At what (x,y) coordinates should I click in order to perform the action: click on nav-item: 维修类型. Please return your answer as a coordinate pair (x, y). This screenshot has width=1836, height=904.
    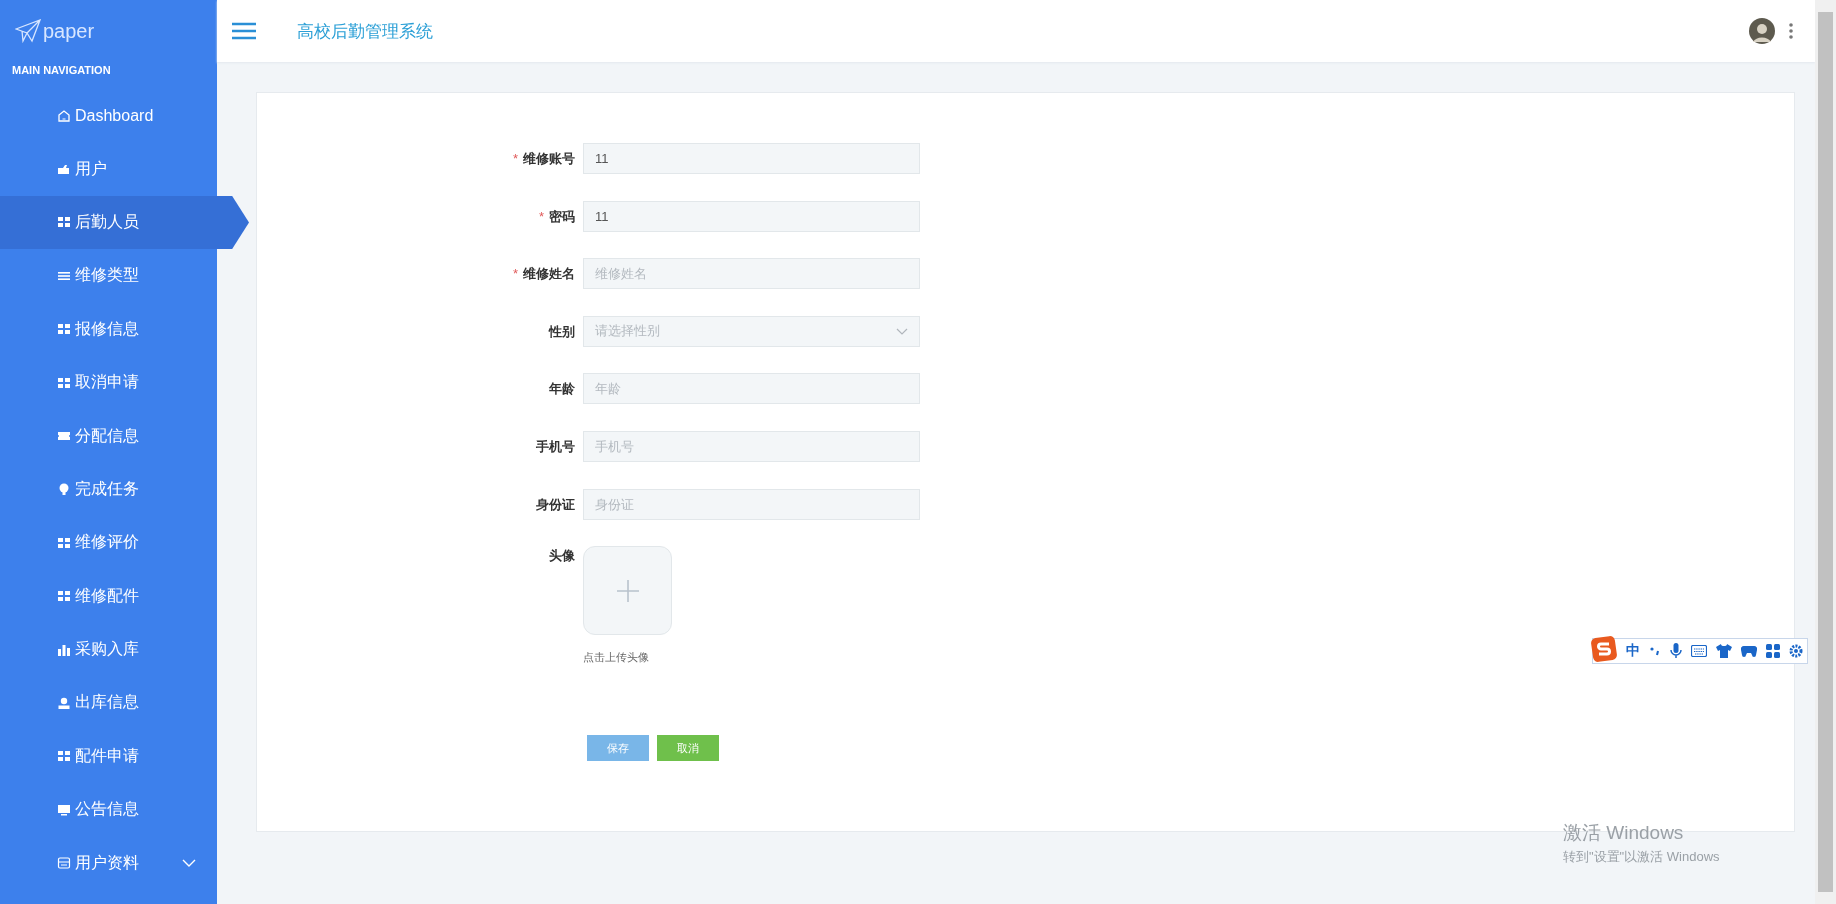
    Looking at the image, I should click on (108, 276).